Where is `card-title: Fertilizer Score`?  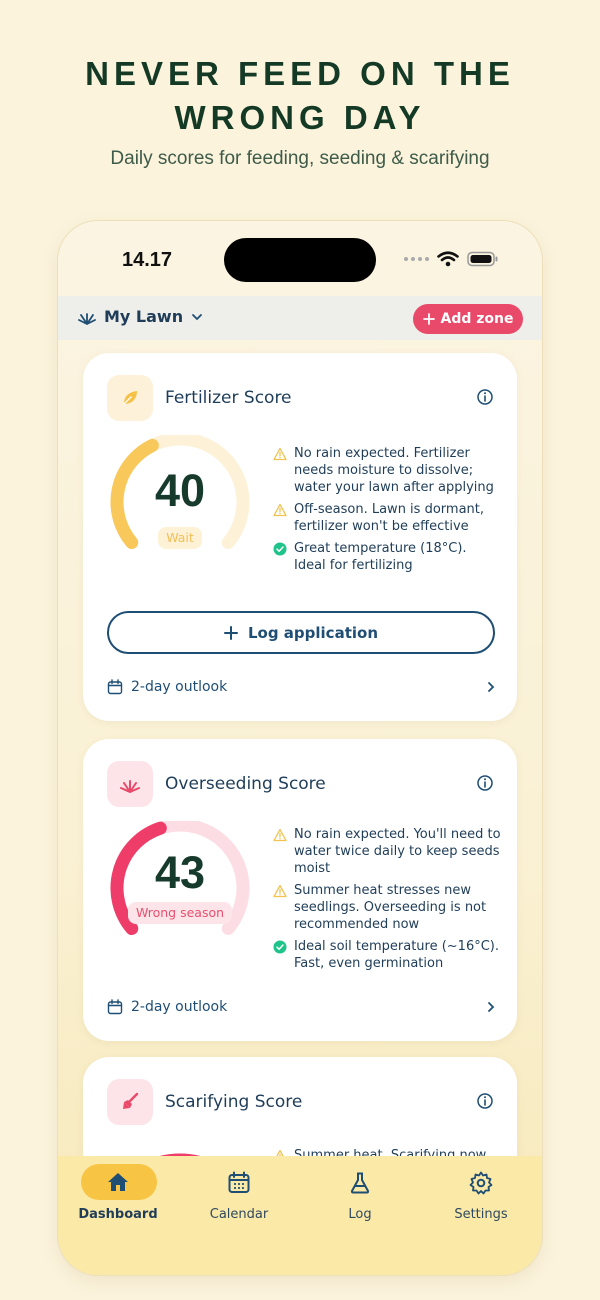 card-title: Fertilizer Score is located at coordinates (228, 398).